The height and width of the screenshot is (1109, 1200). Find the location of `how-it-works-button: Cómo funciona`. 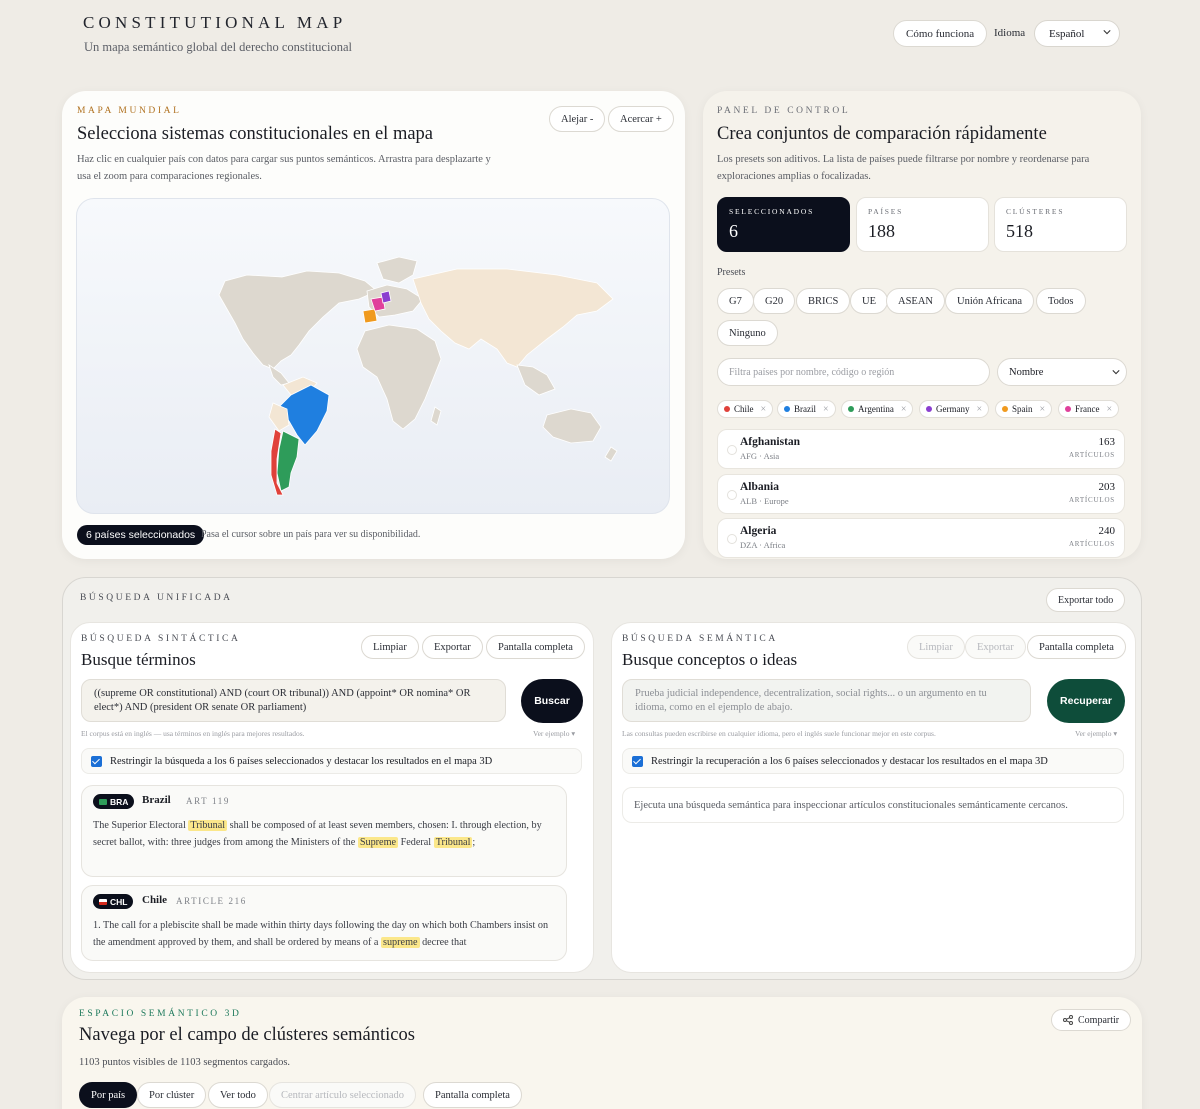

how-it-works-button: Cómo funciona is located at coordinates (940, 33).